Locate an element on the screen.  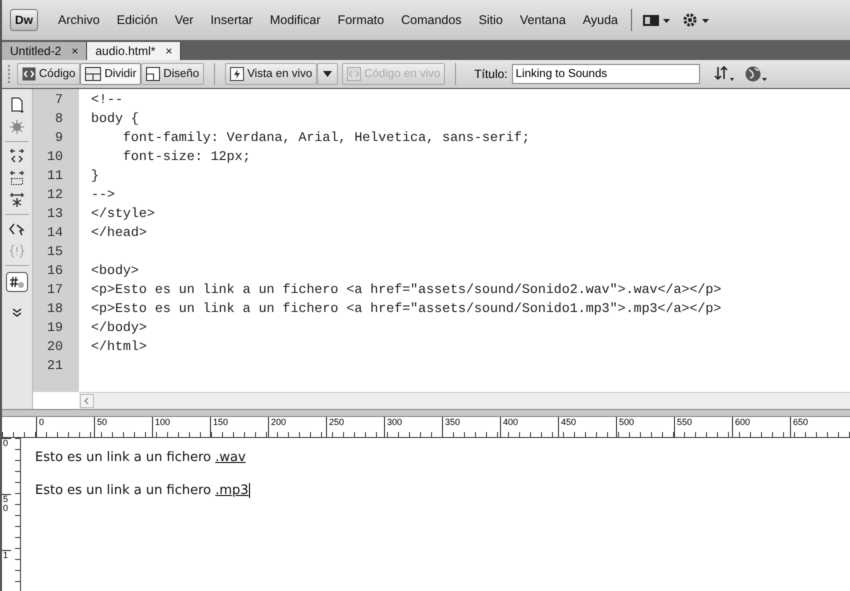
live-view-button: Vista en vivo is located at coordinates (271, 74).